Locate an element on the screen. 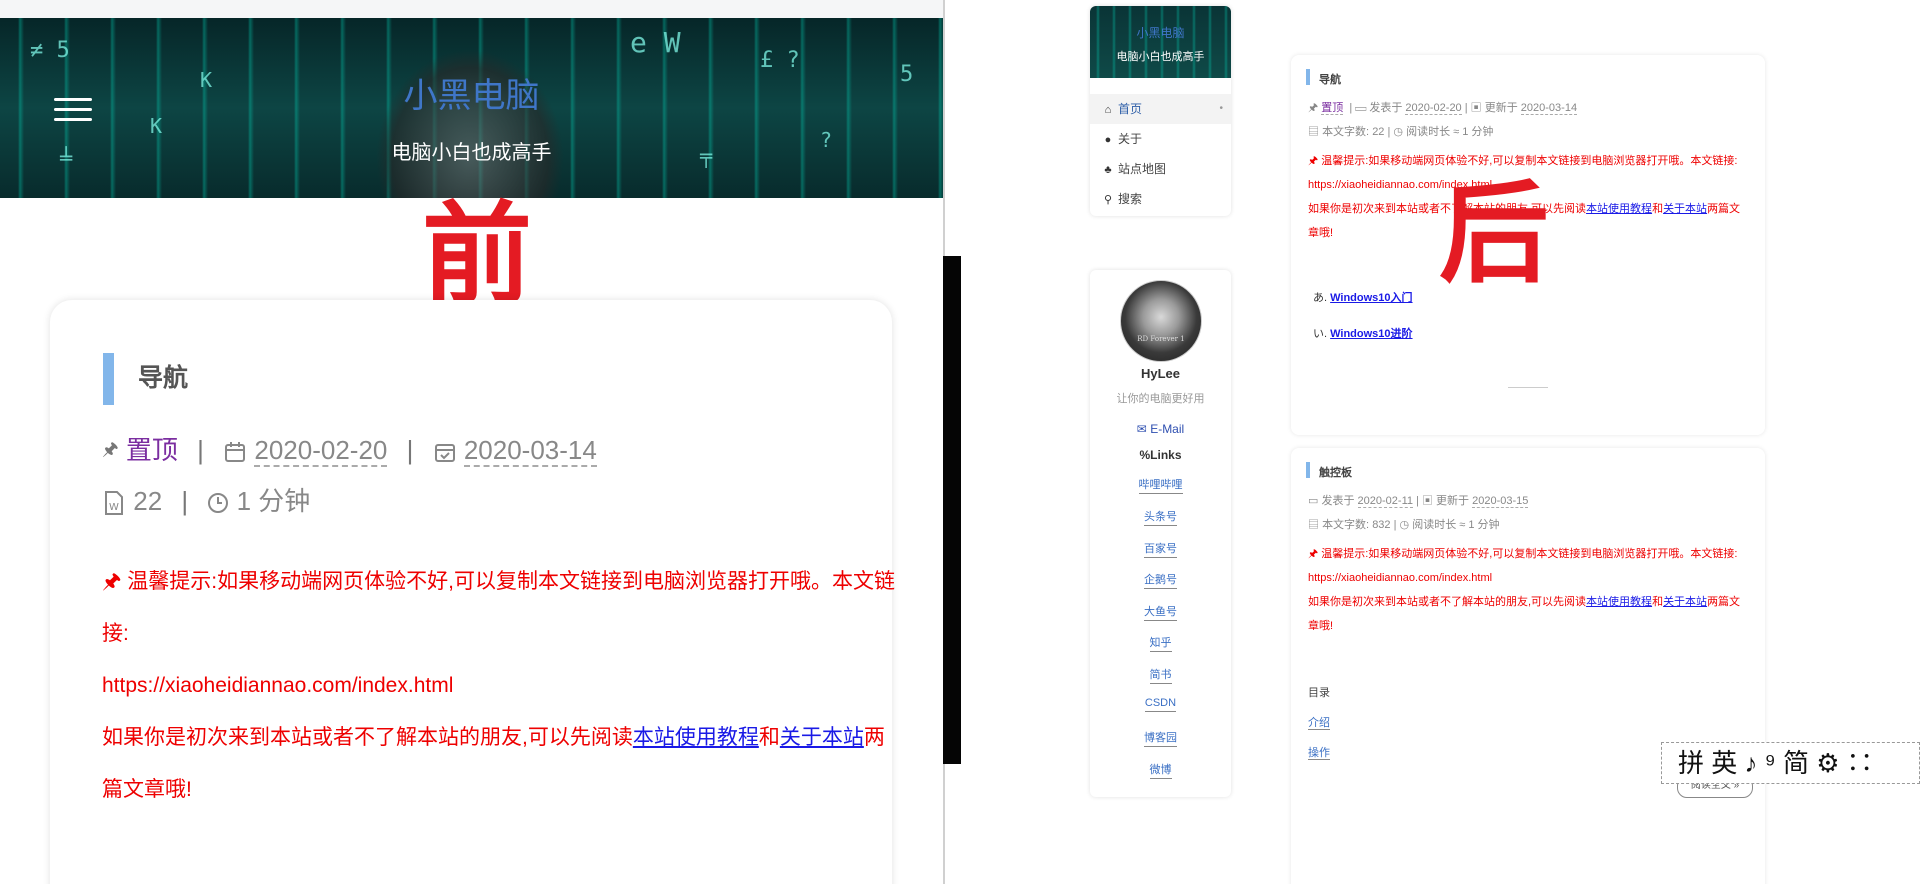  word-count: 832 is located at coordinates (1381, 525).